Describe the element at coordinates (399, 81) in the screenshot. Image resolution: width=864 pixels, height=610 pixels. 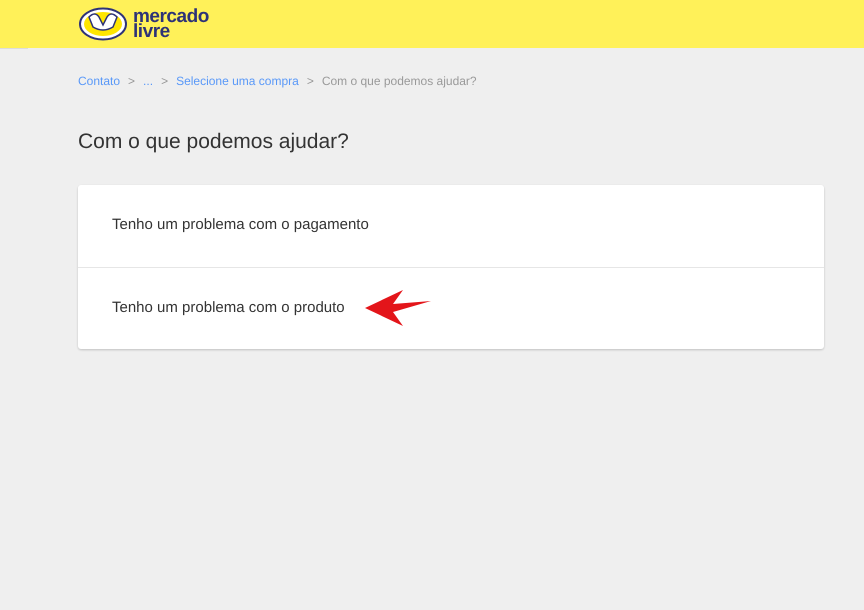
I see `breadcrumb-current: Com o que podemos ajudar?` at that location.